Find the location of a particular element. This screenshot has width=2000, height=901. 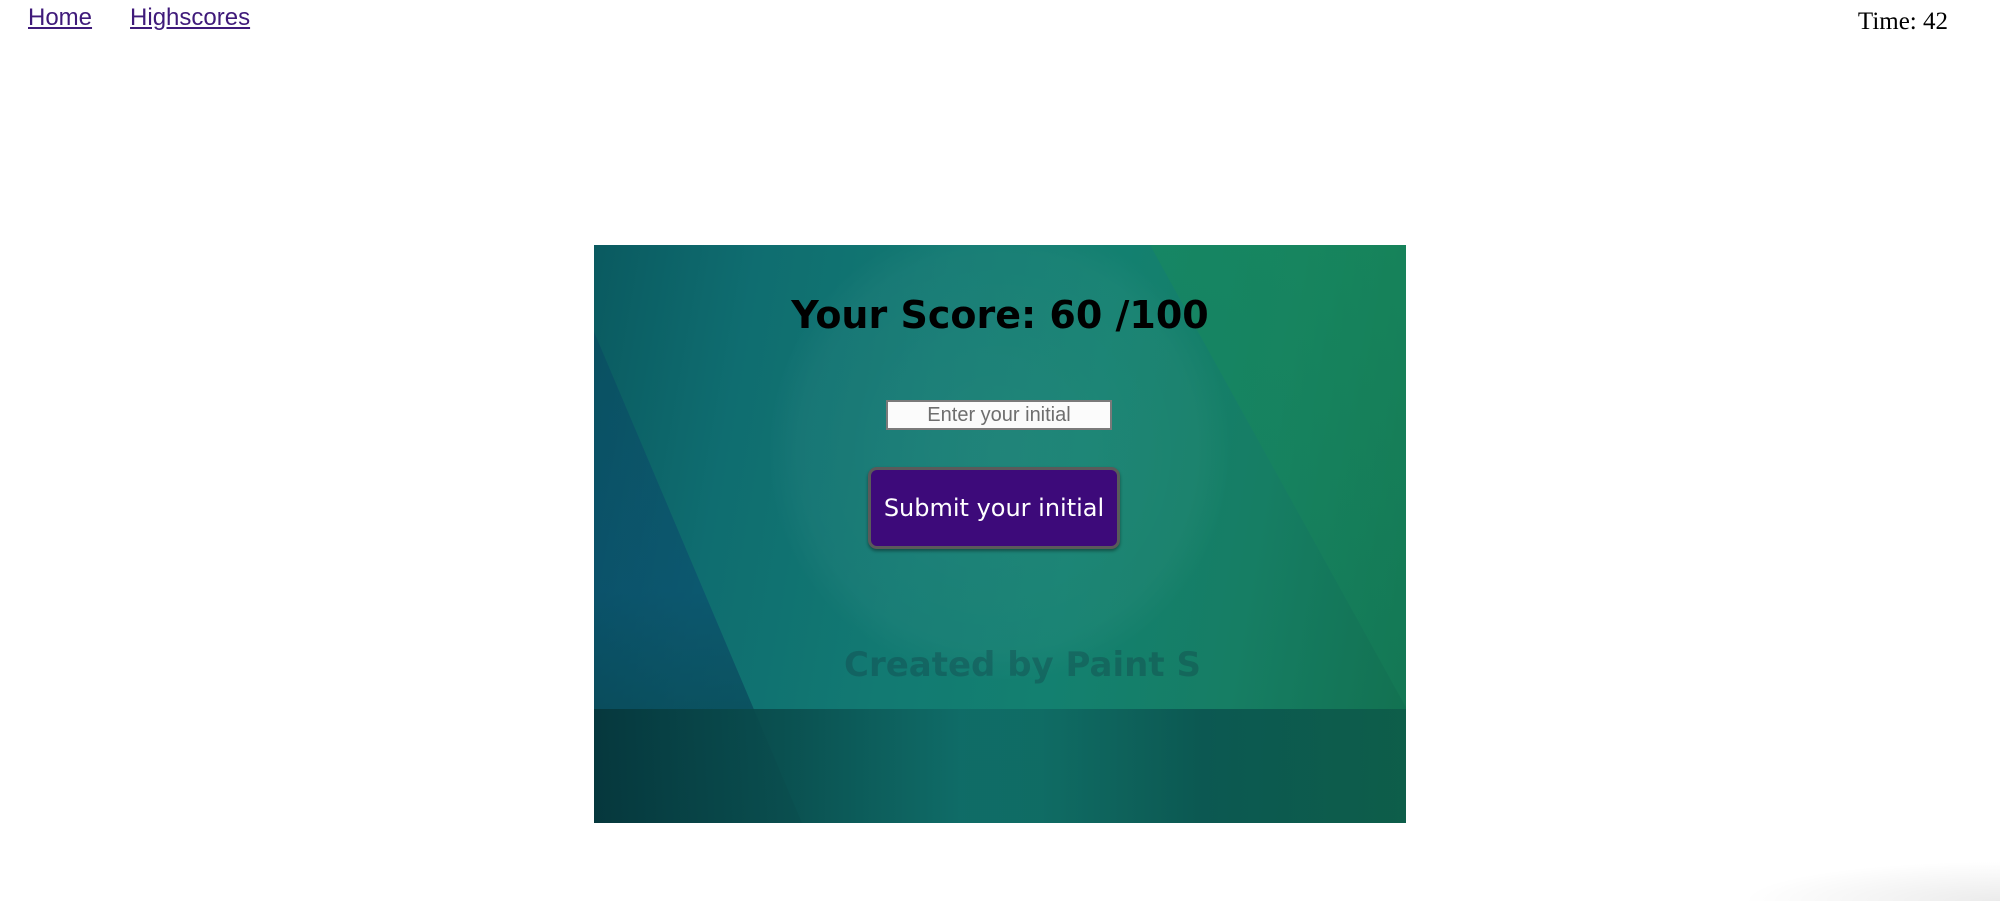

submit-initial-button: Submit your initial is located at coordinates (994, 508).